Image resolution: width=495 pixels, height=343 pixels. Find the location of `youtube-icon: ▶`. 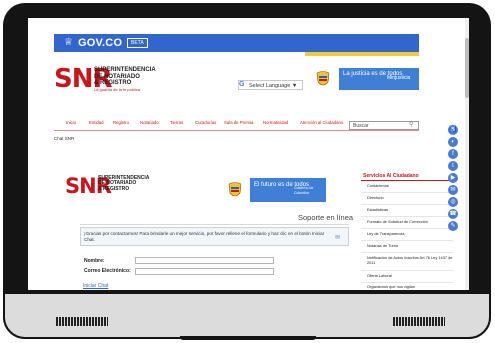

youtube-icon: ▶ is located at coordinates (453, 178).